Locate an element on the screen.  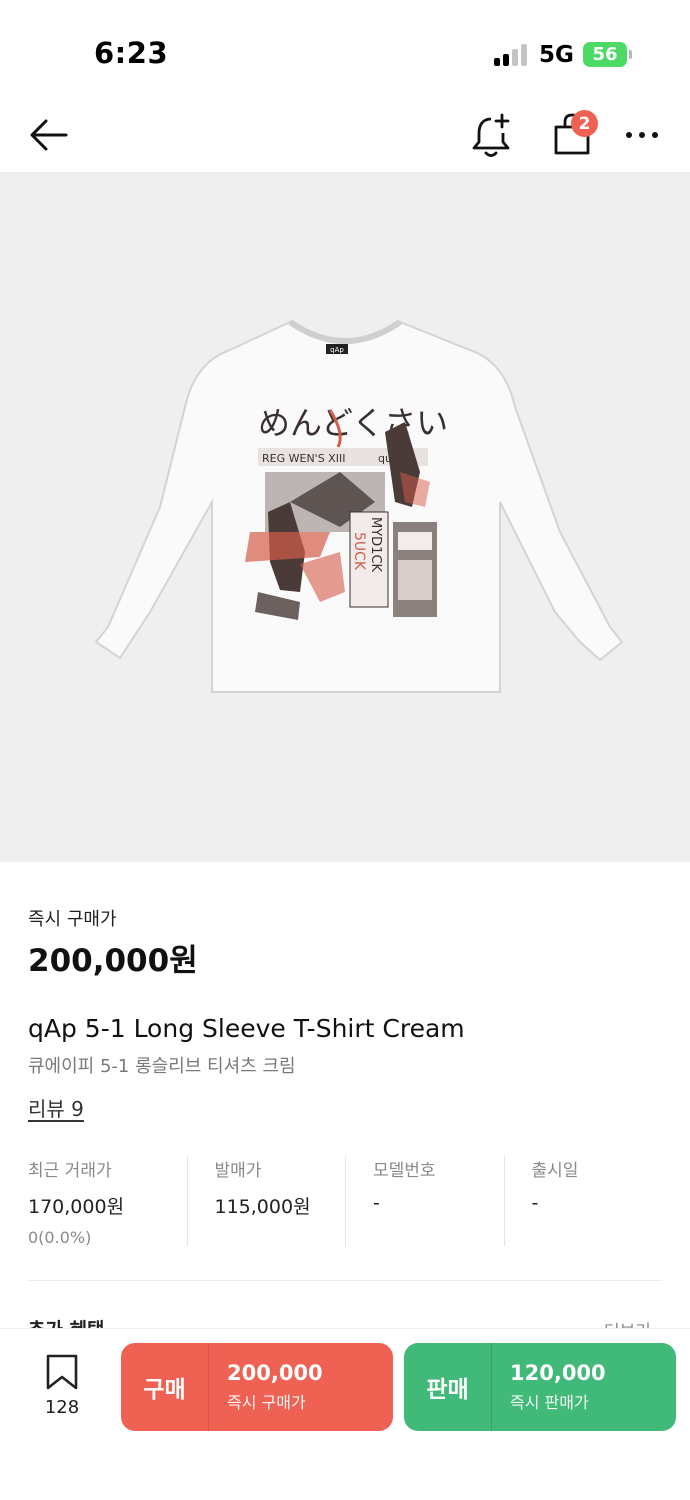
shirt-brand-tag: qAp is located at coordinates (337, 350).